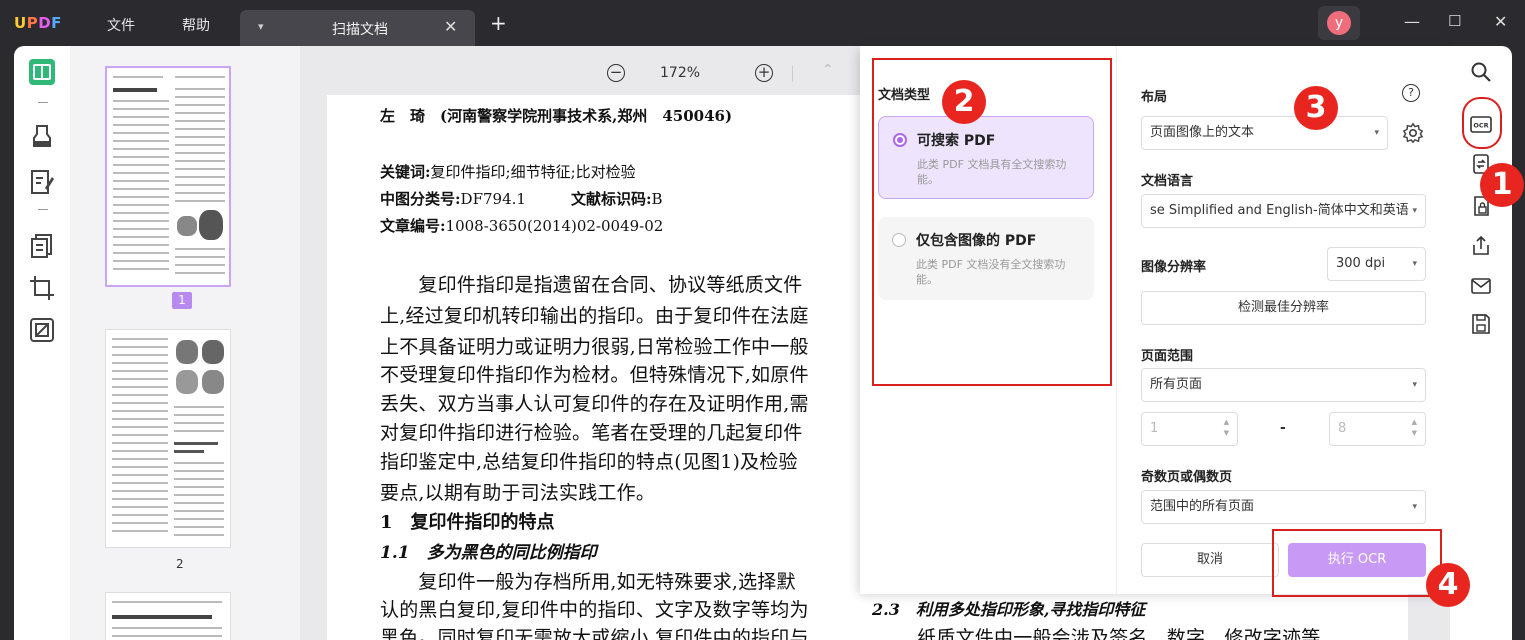 The width and height of the screenshot is (1525, 640). What do you see at coordinates (196, 25) in the screenshot?
I see `menu-help: 帮助` at bounding box center [196, 25].